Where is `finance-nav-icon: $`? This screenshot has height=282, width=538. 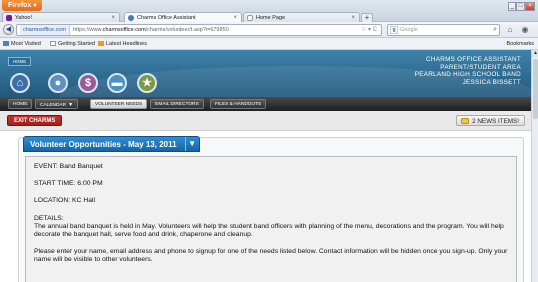
finance-nav-icon: $ is located at coordinates (88, 83).